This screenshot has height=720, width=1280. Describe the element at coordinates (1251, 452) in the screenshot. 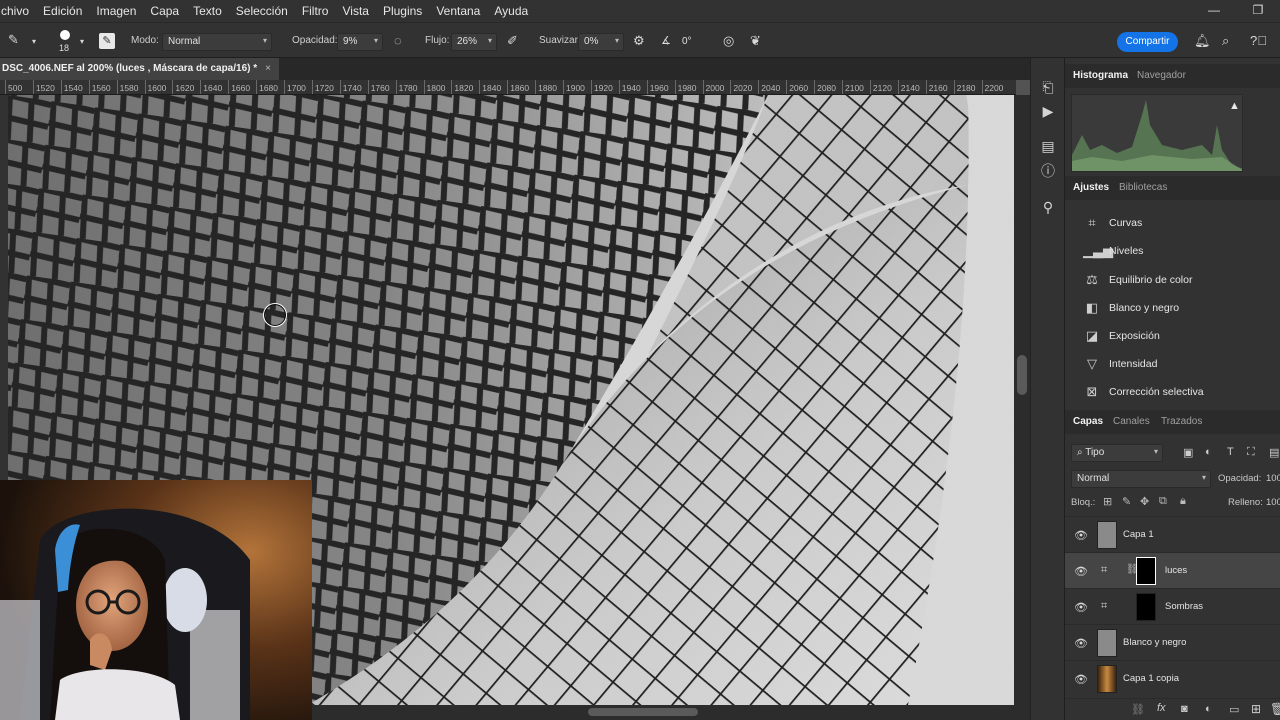

I see `filter-shape-icon: ⛶` at that location.